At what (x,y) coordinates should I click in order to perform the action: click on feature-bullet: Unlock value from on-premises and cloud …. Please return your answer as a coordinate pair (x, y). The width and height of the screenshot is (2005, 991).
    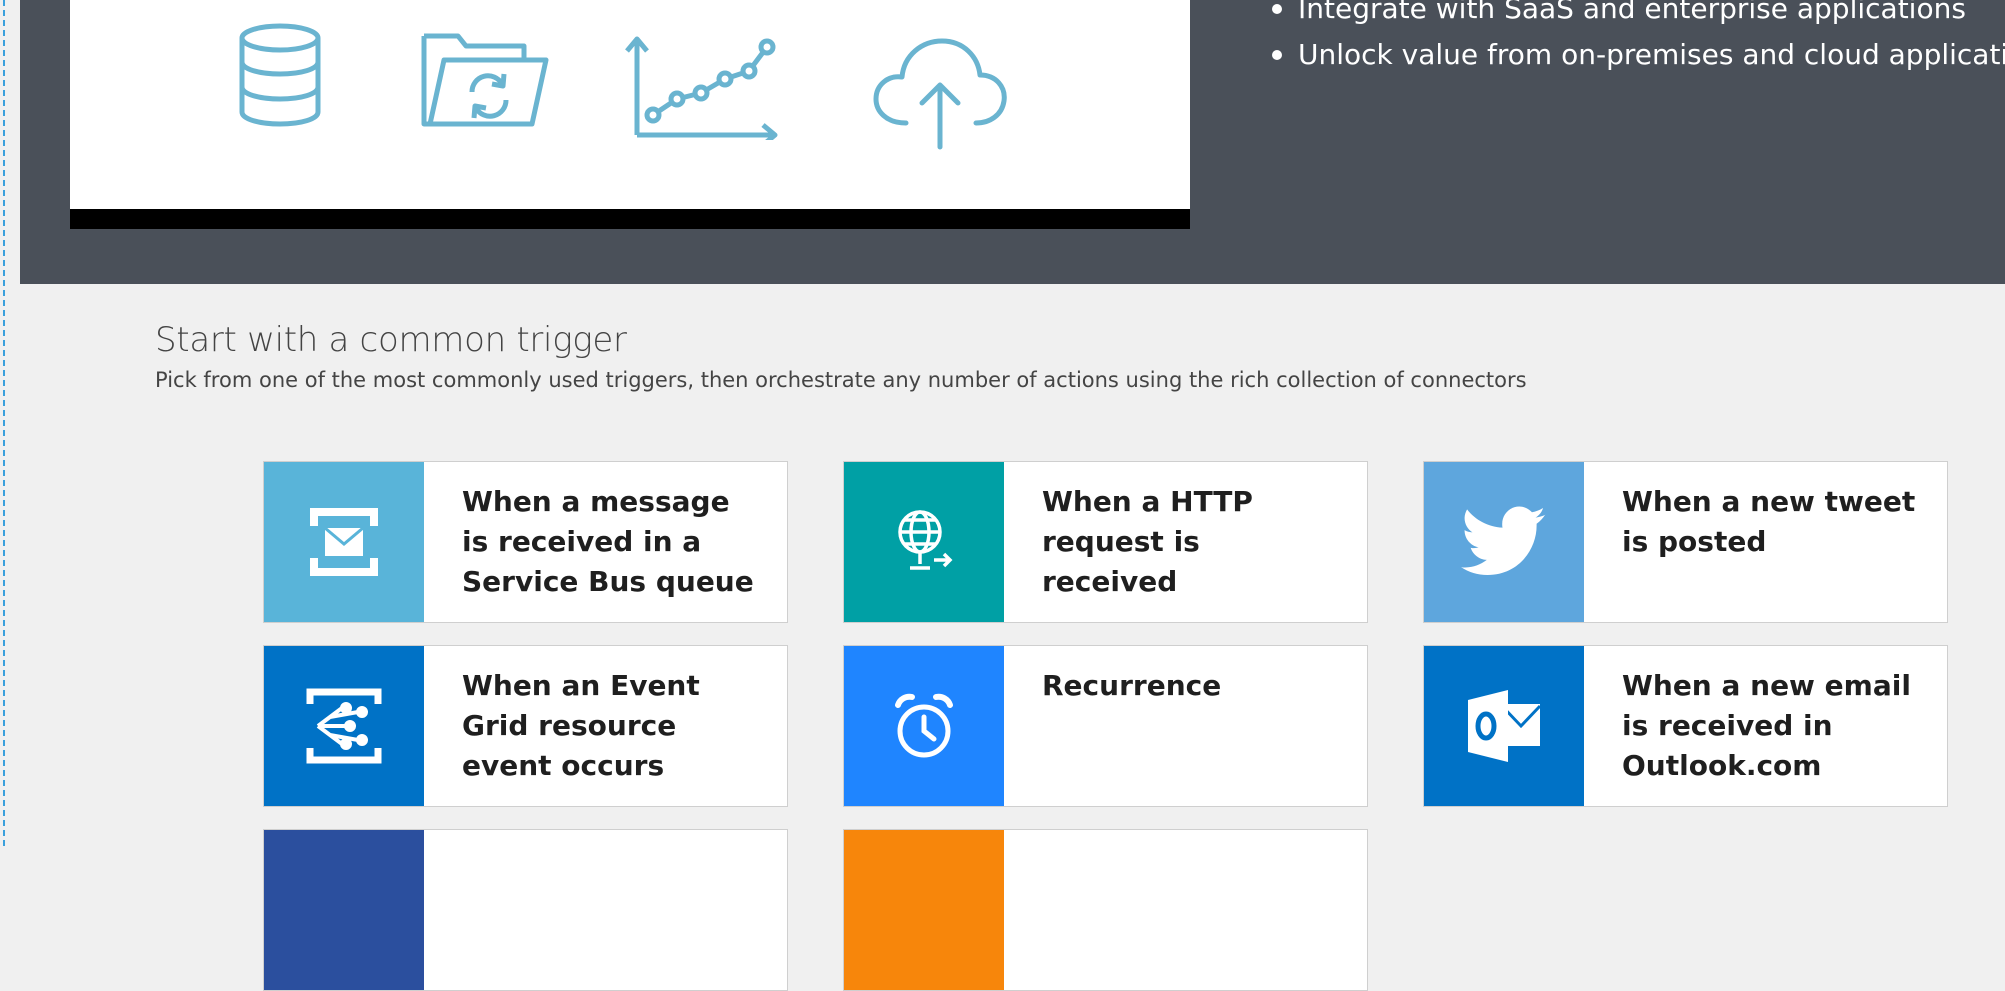
    Looking at the image, I should click on (1637, 55).